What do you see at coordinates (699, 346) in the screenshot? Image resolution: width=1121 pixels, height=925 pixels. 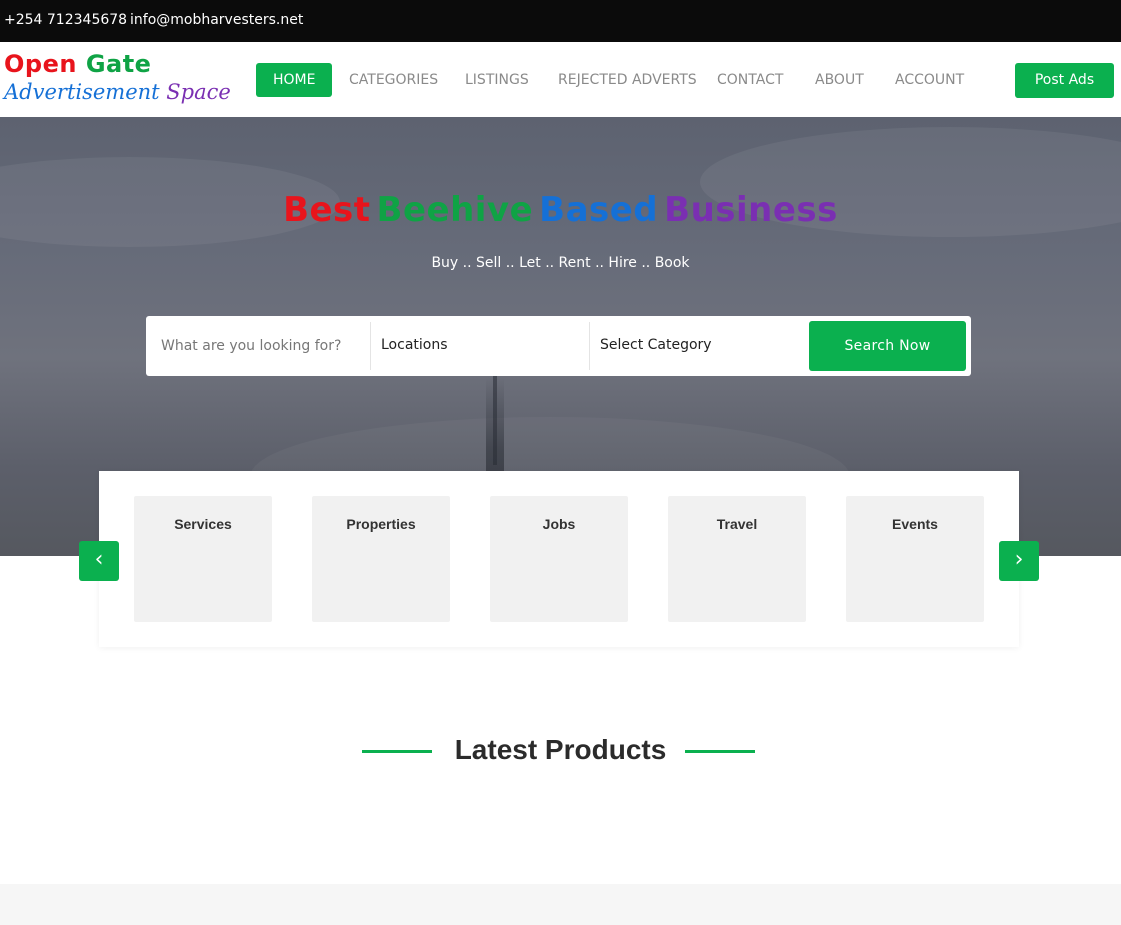 I see `category-select: Select Category` at bounding box center [699, 346].